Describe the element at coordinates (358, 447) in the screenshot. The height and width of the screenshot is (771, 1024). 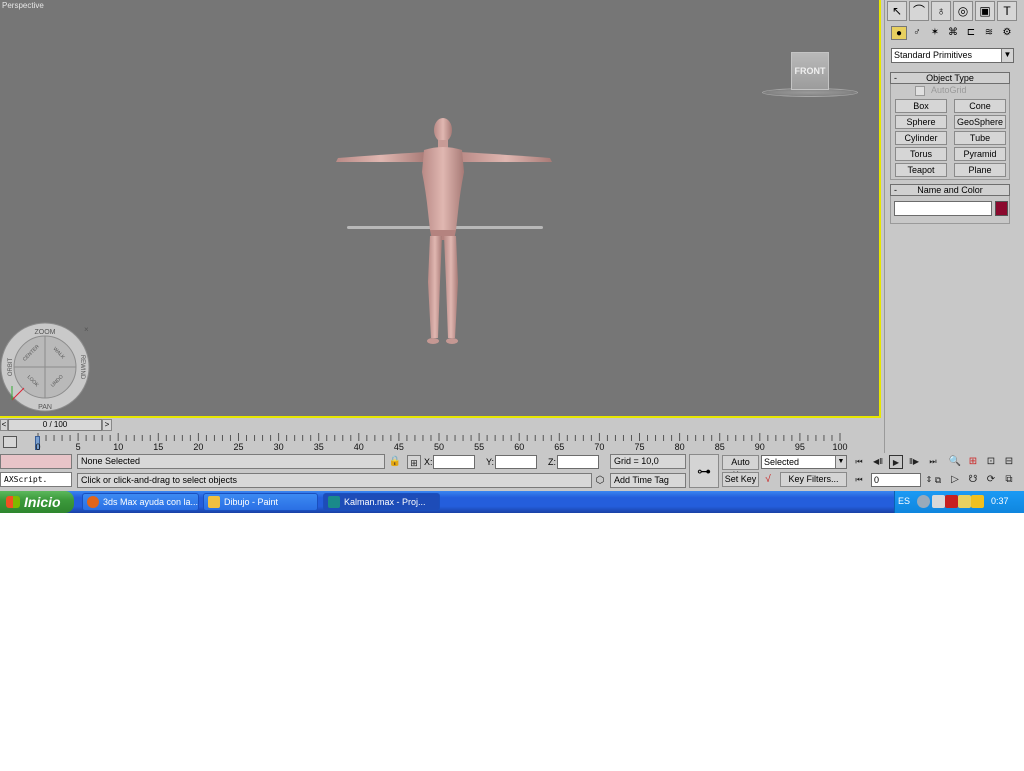
I see `trackbar-tick-label: 40` at that location.